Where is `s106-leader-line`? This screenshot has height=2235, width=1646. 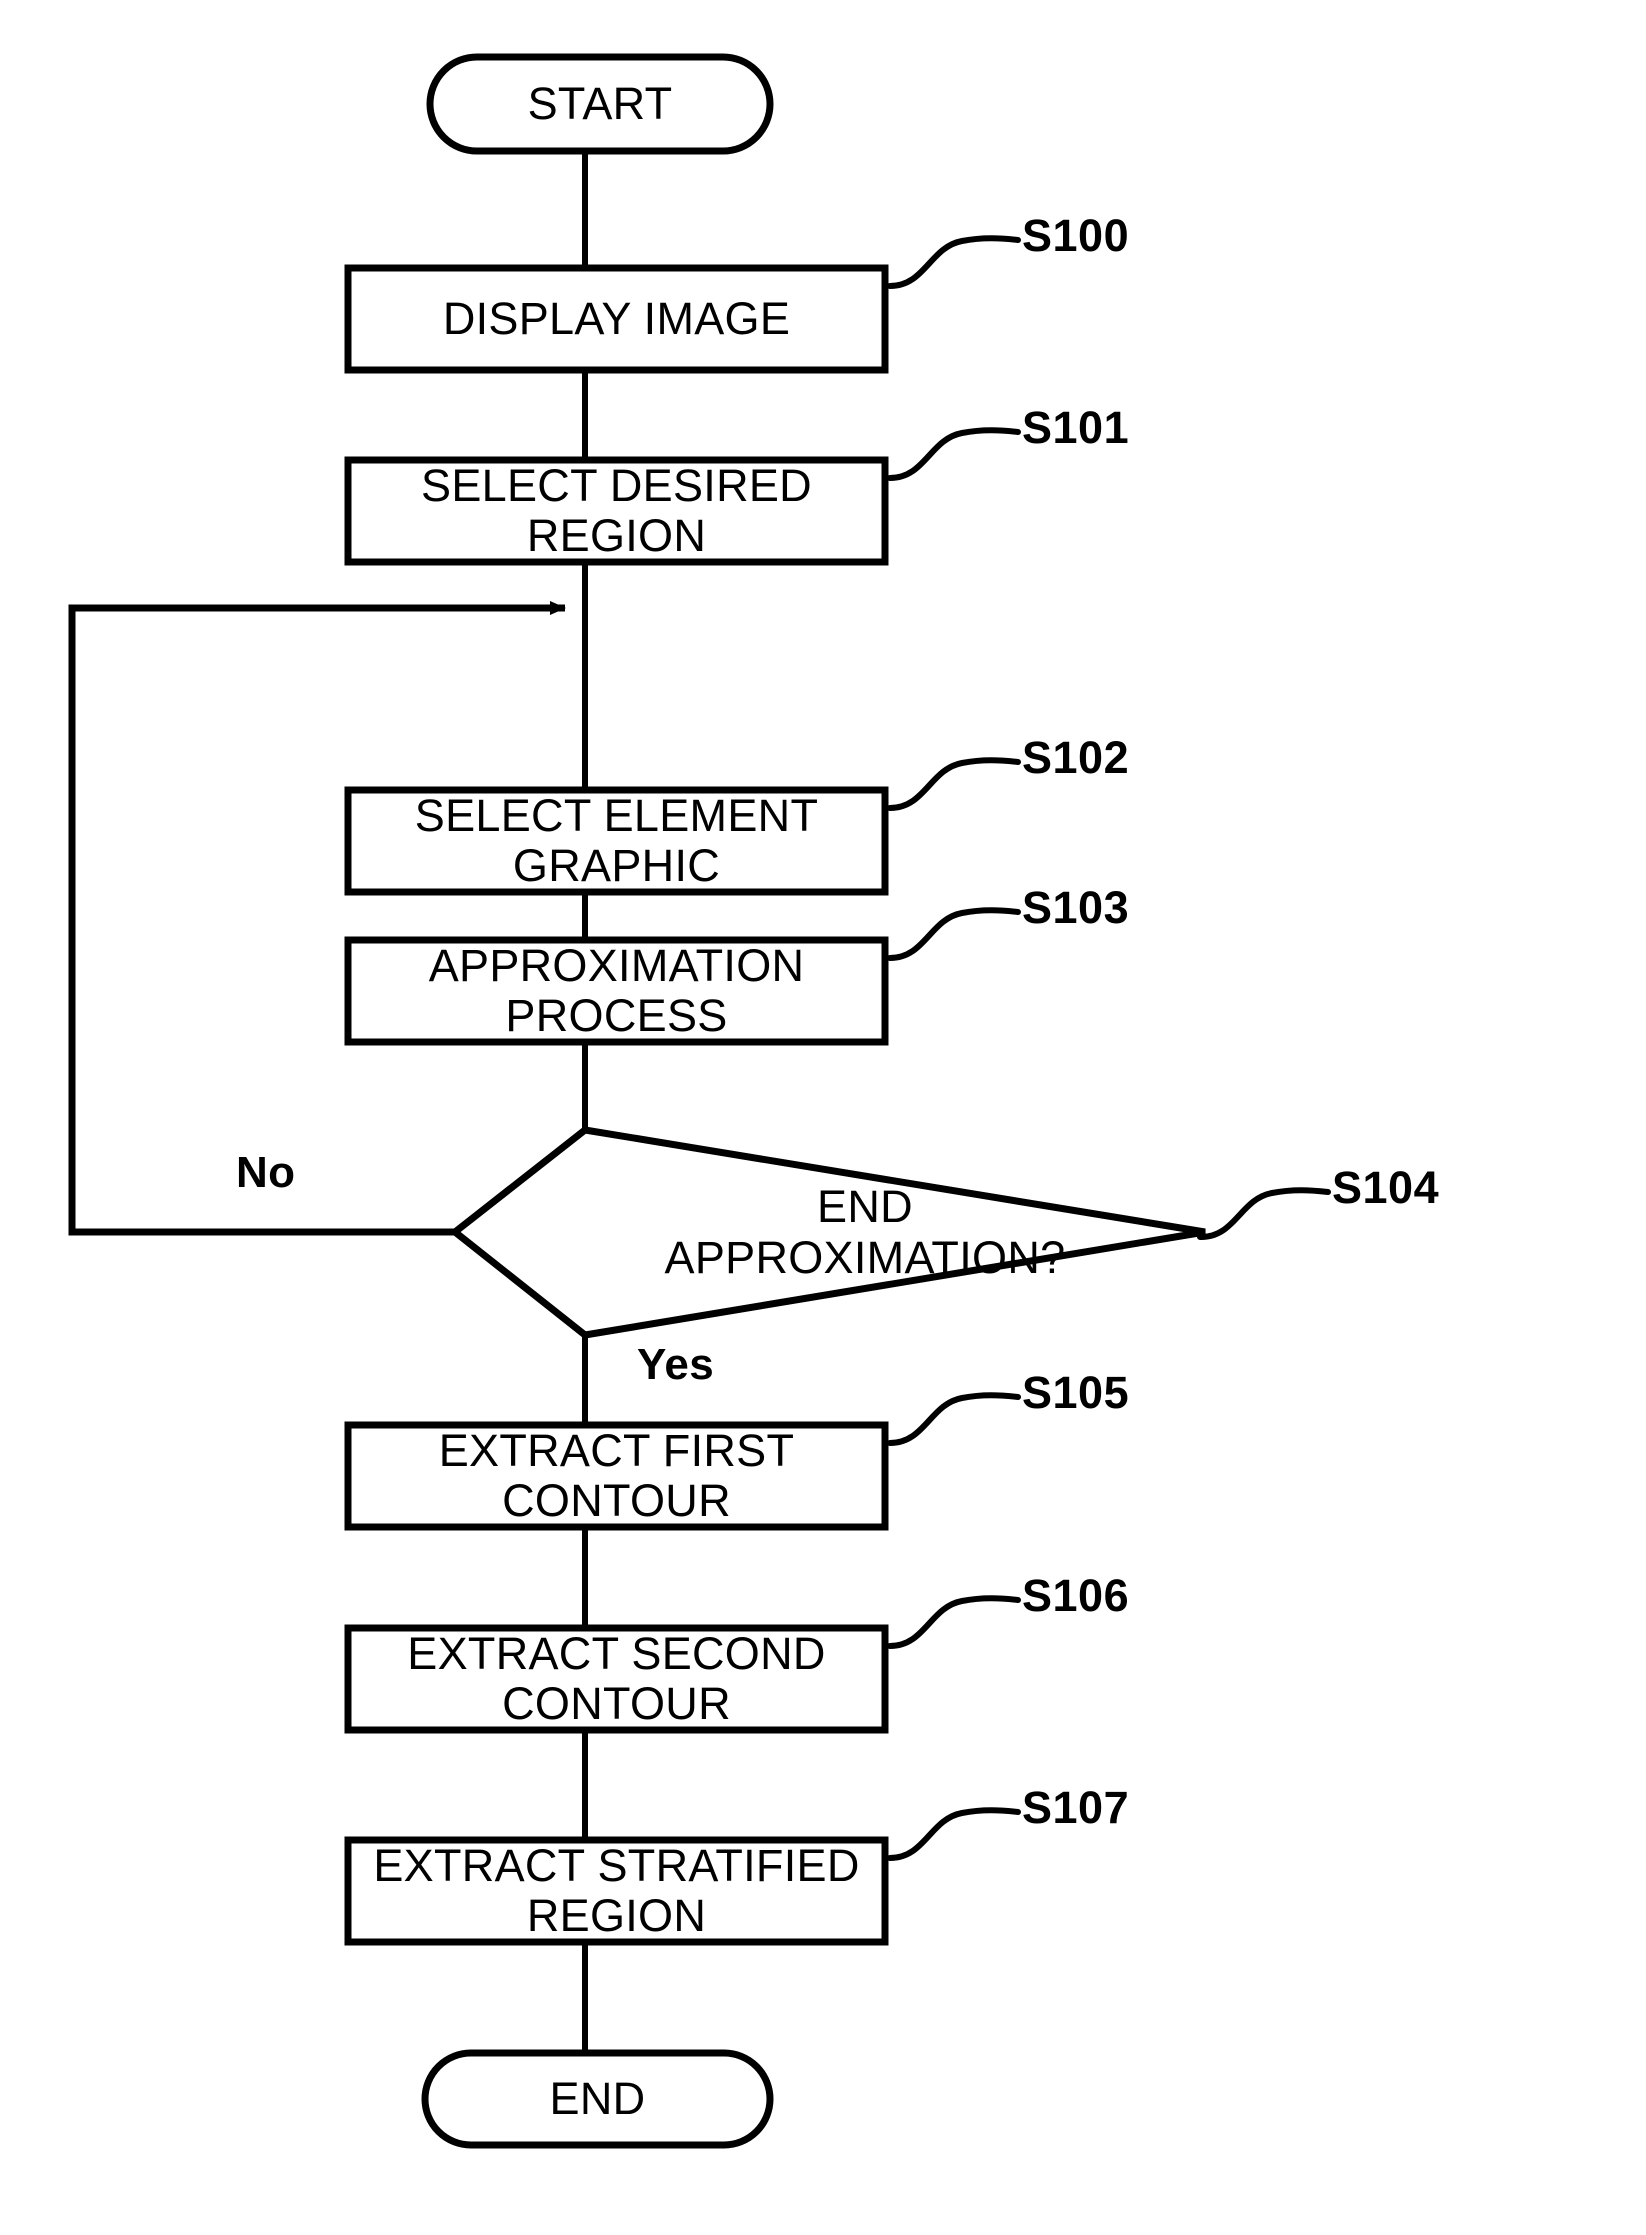 s106-leader-line is located at coordinates (954, 1622).